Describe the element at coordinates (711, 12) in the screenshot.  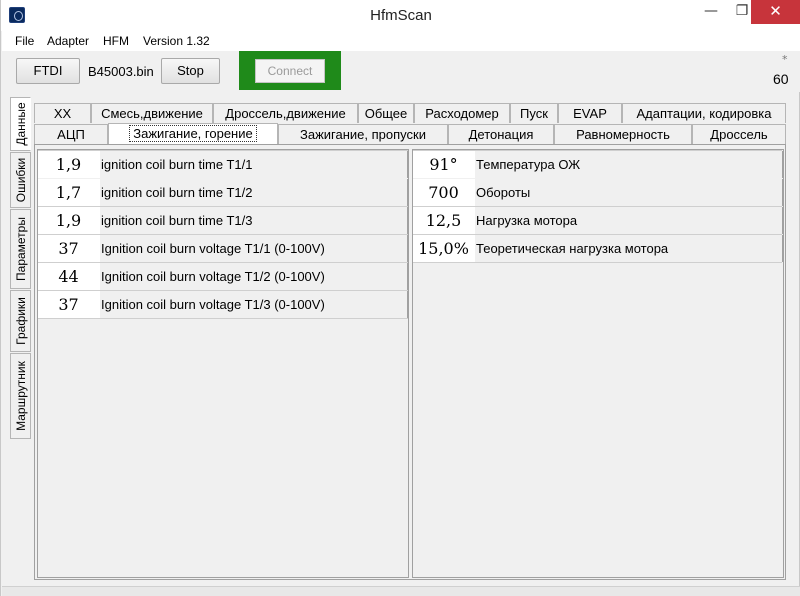
I see `minimize-button: —` at that location.